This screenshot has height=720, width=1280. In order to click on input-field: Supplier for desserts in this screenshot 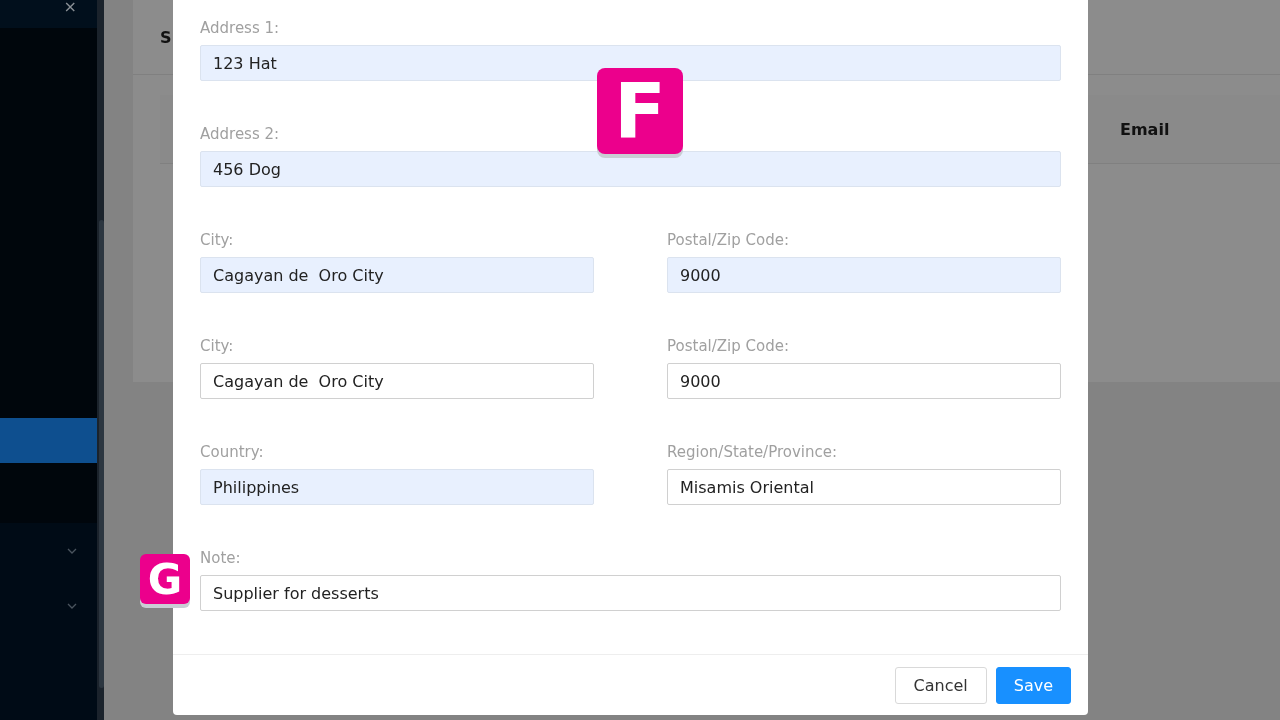, I will do `click(630, 593)`.